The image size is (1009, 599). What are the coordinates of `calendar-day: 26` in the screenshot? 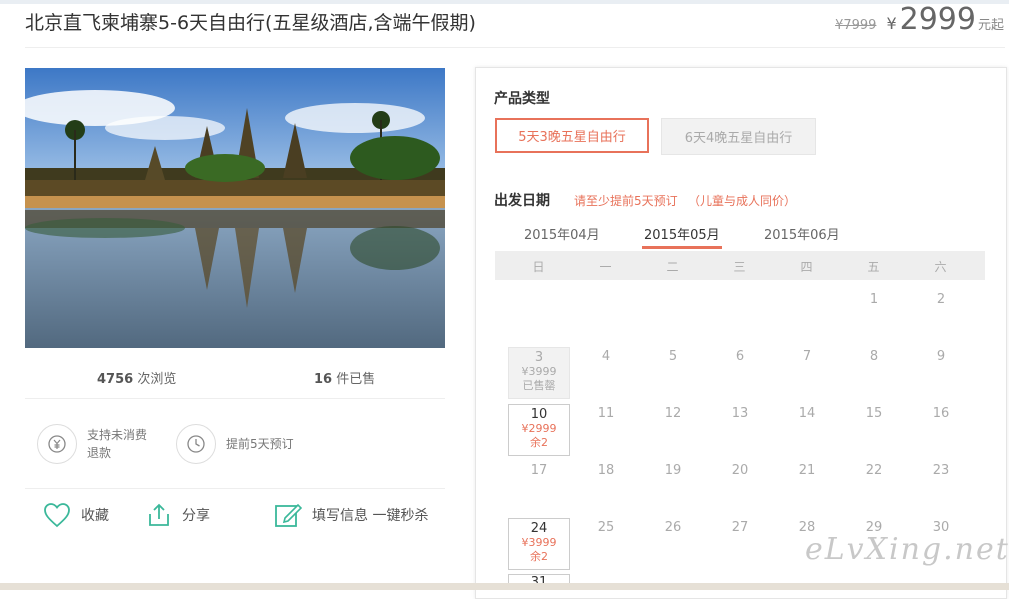 It's located at (673, 527).